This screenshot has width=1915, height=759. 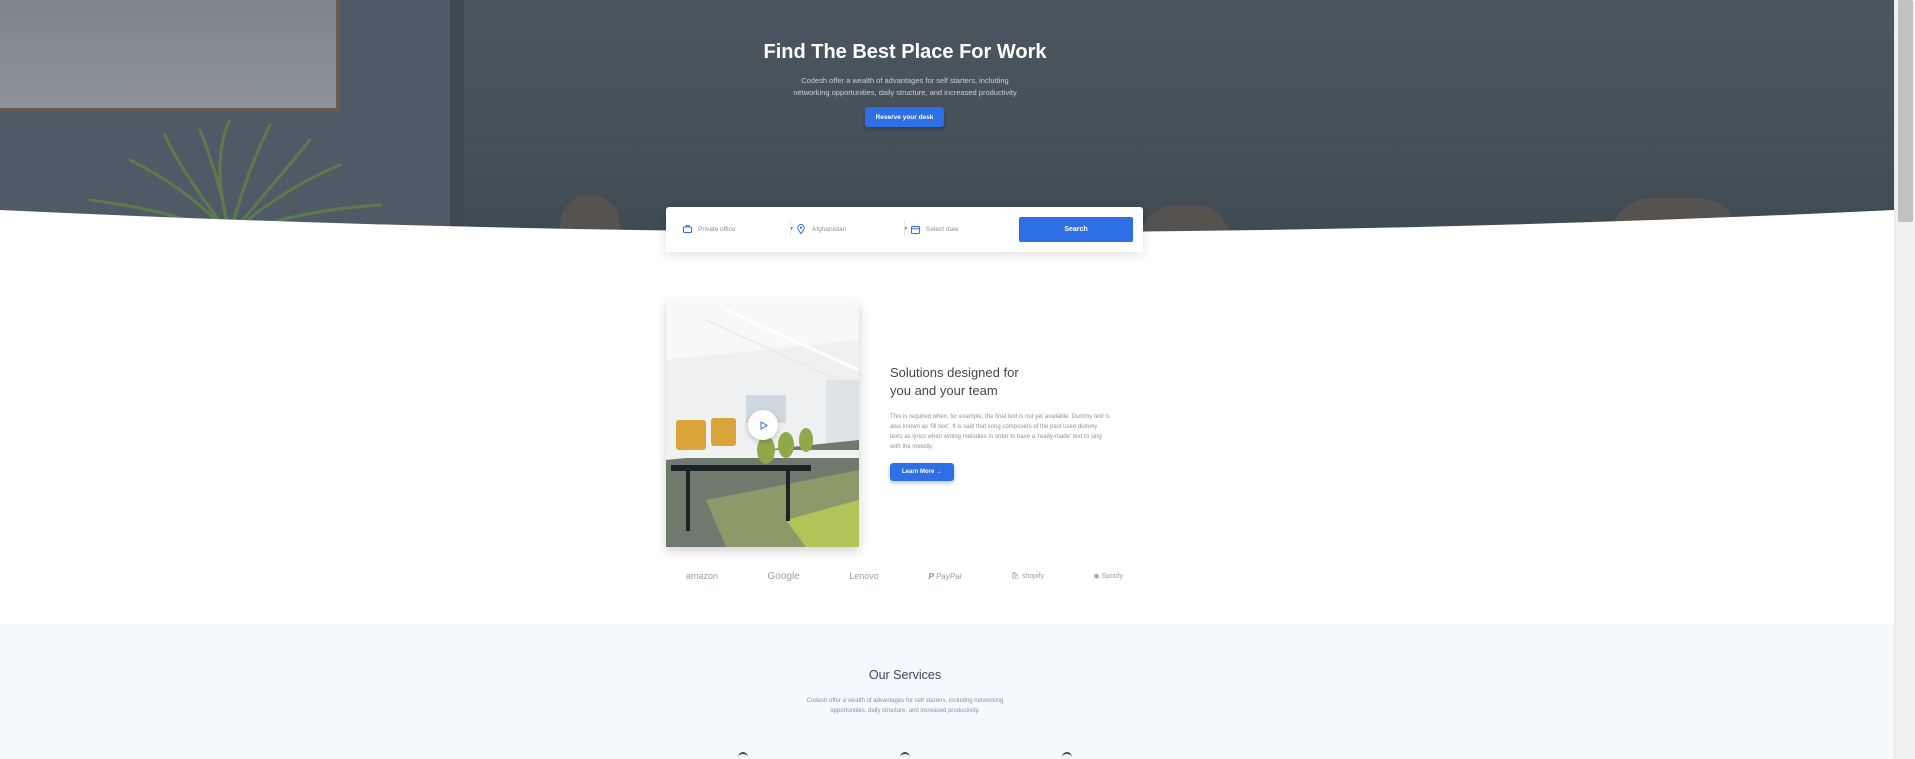 I want to click on solutions-title: Solutions designed for you and your team, so click(x=990, y=382).